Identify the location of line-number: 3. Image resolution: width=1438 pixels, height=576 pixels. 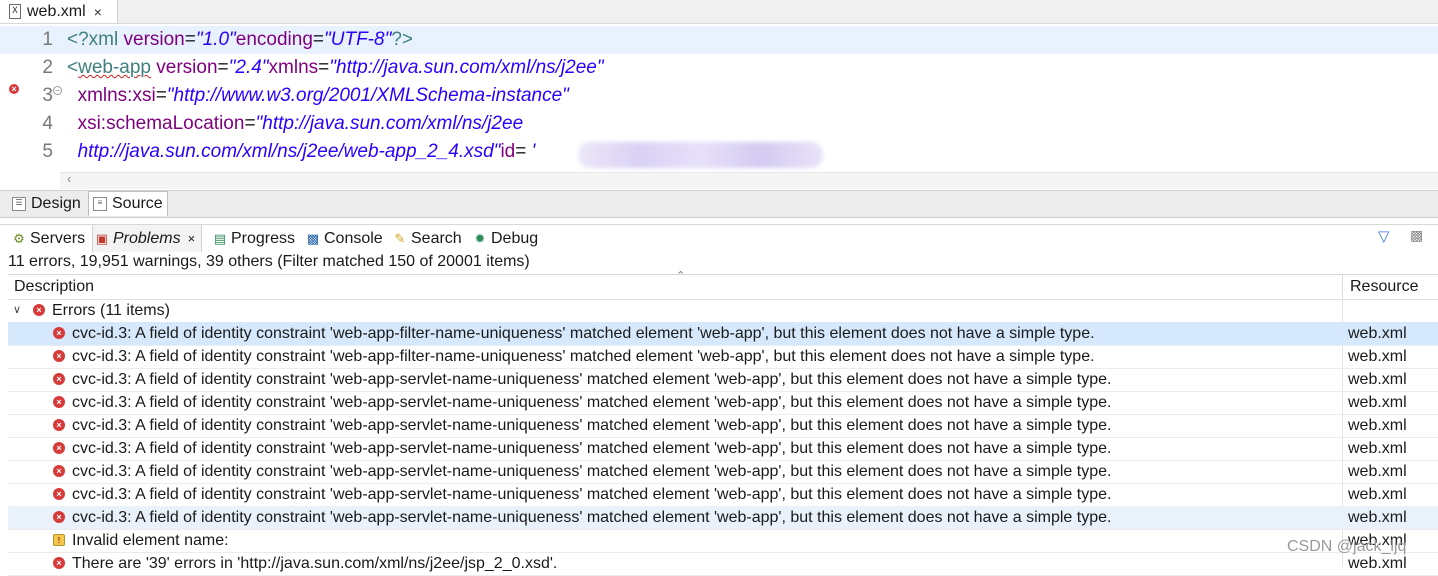
(47, 95).